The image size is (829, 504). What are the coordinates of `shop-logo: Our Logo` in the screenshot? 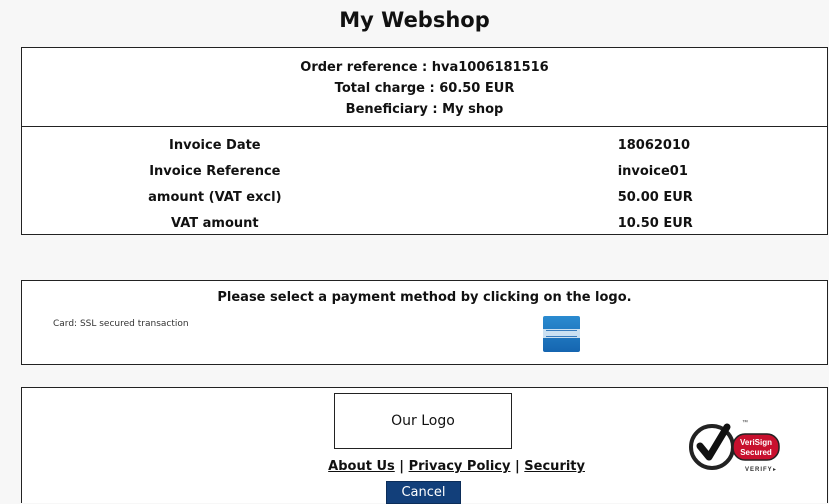 It's located at (423, 421).